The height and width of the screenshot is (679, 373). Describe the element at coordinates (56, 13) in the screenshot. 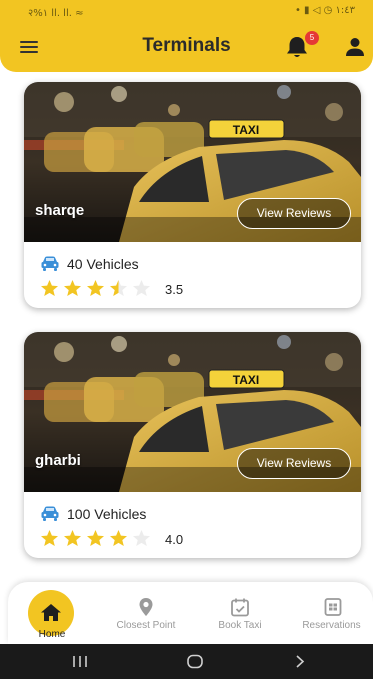

I see `status-bar-left: २%١ ll. ll. ≈` at that location.